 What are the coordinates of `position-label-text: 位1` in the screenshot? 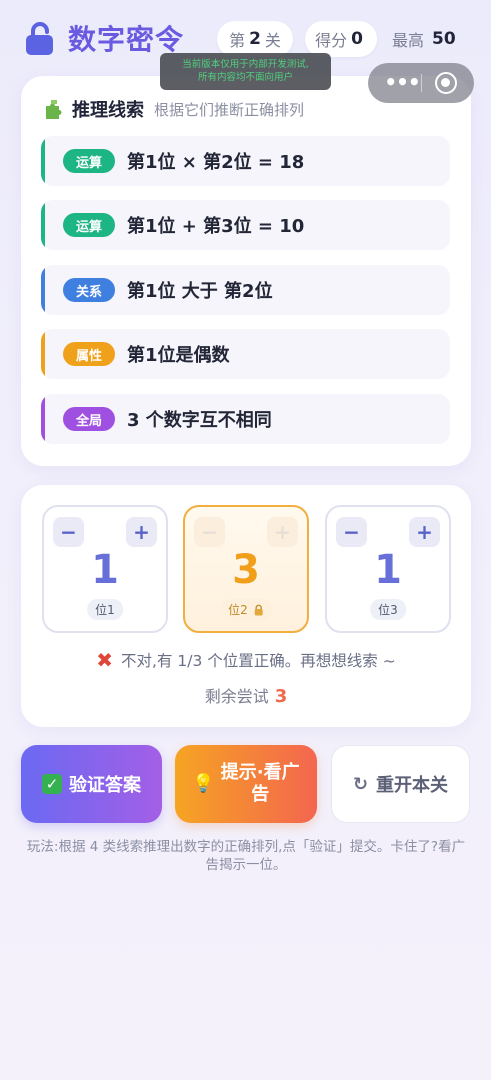 It's located at (105, 610).